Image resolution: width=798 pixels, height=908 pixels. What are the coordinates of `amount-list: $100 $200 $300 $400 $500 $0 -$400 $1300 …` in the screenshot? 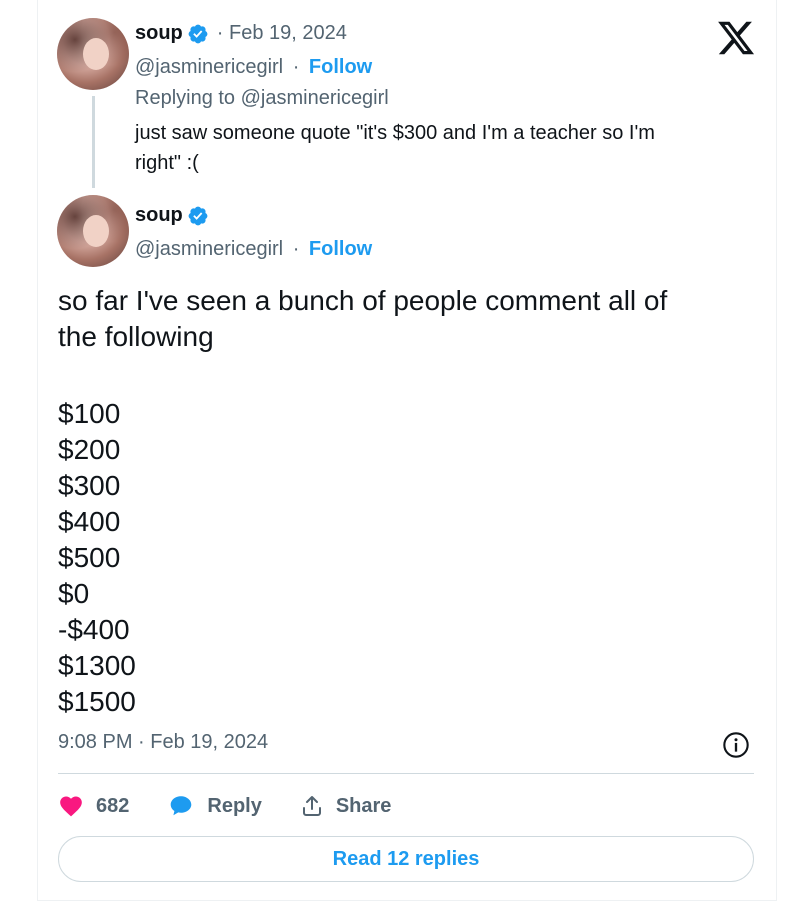 It's located at (97, 558).